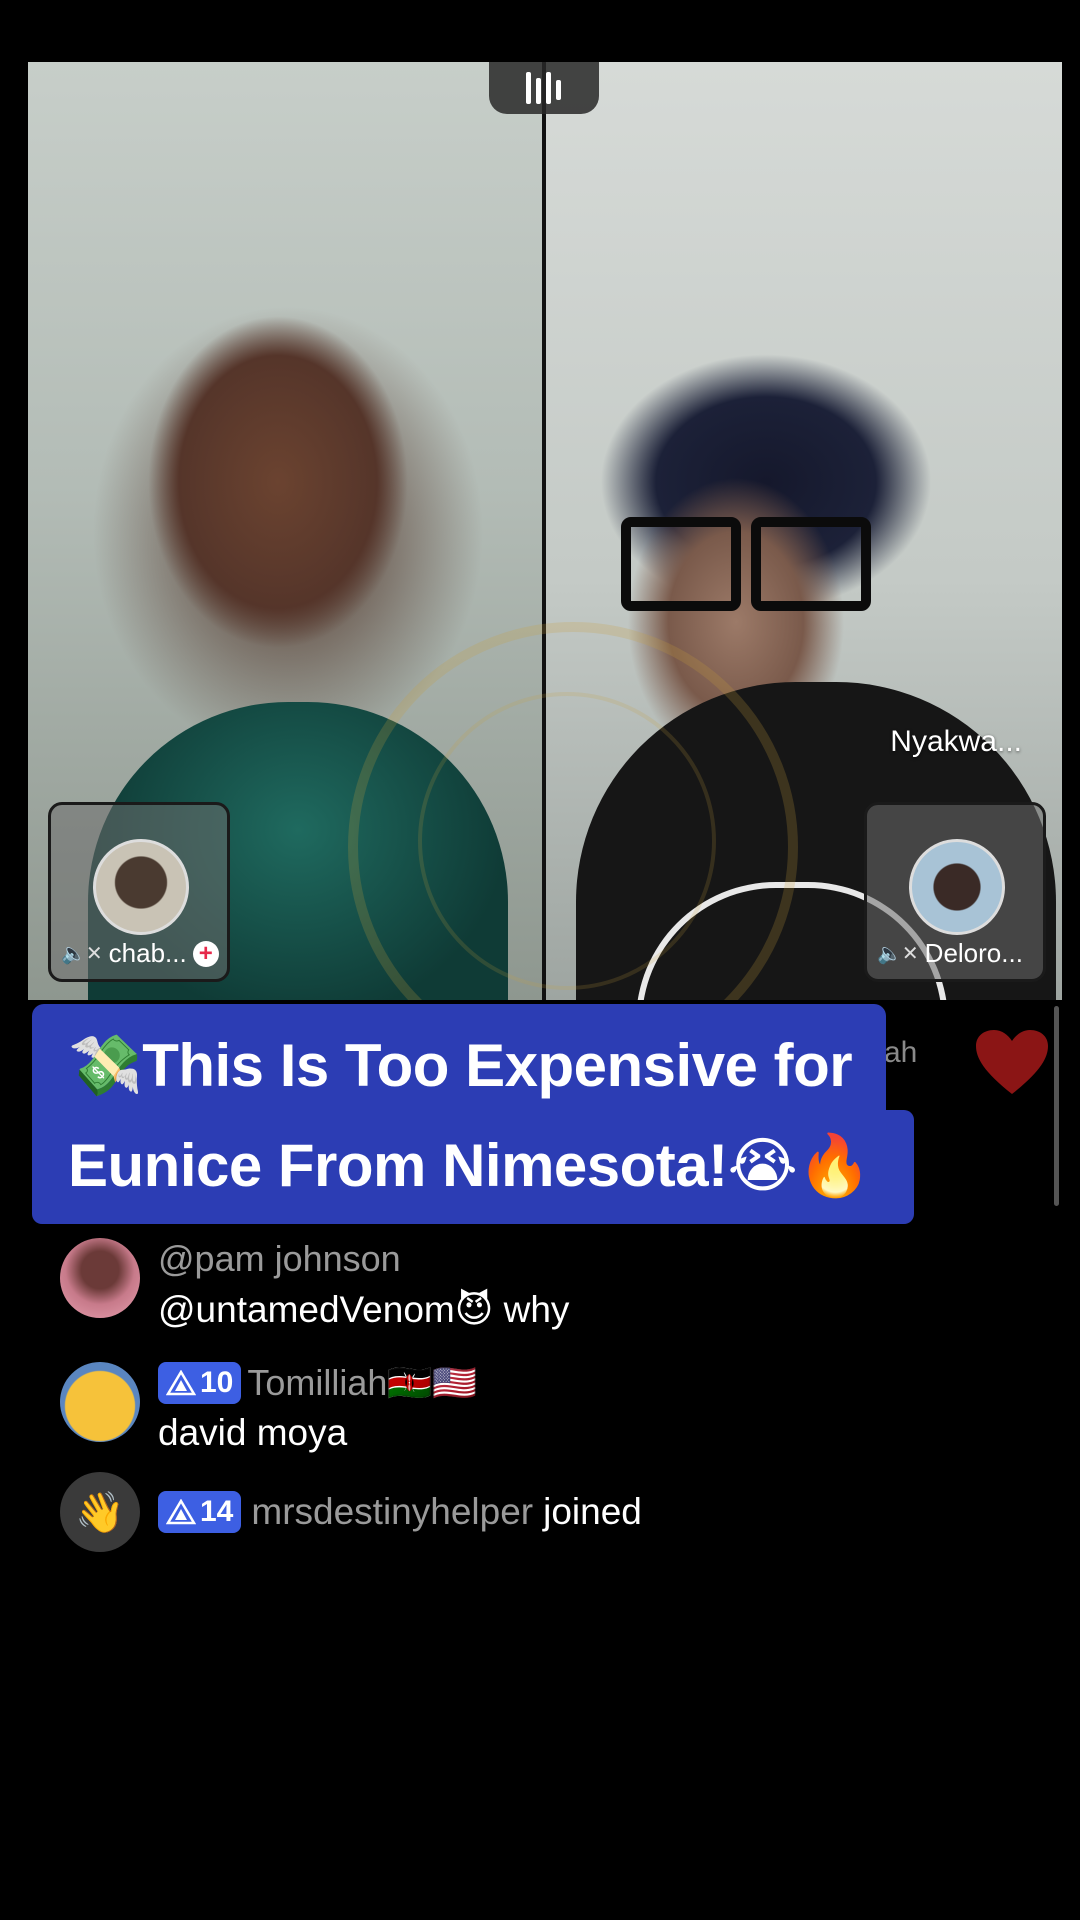 The height and width of the screenshot is (1920, 1080). Describe the element at coordinates (100, 1512) in the screenshot. I see `wave-hand-icon: 👋` at that location.